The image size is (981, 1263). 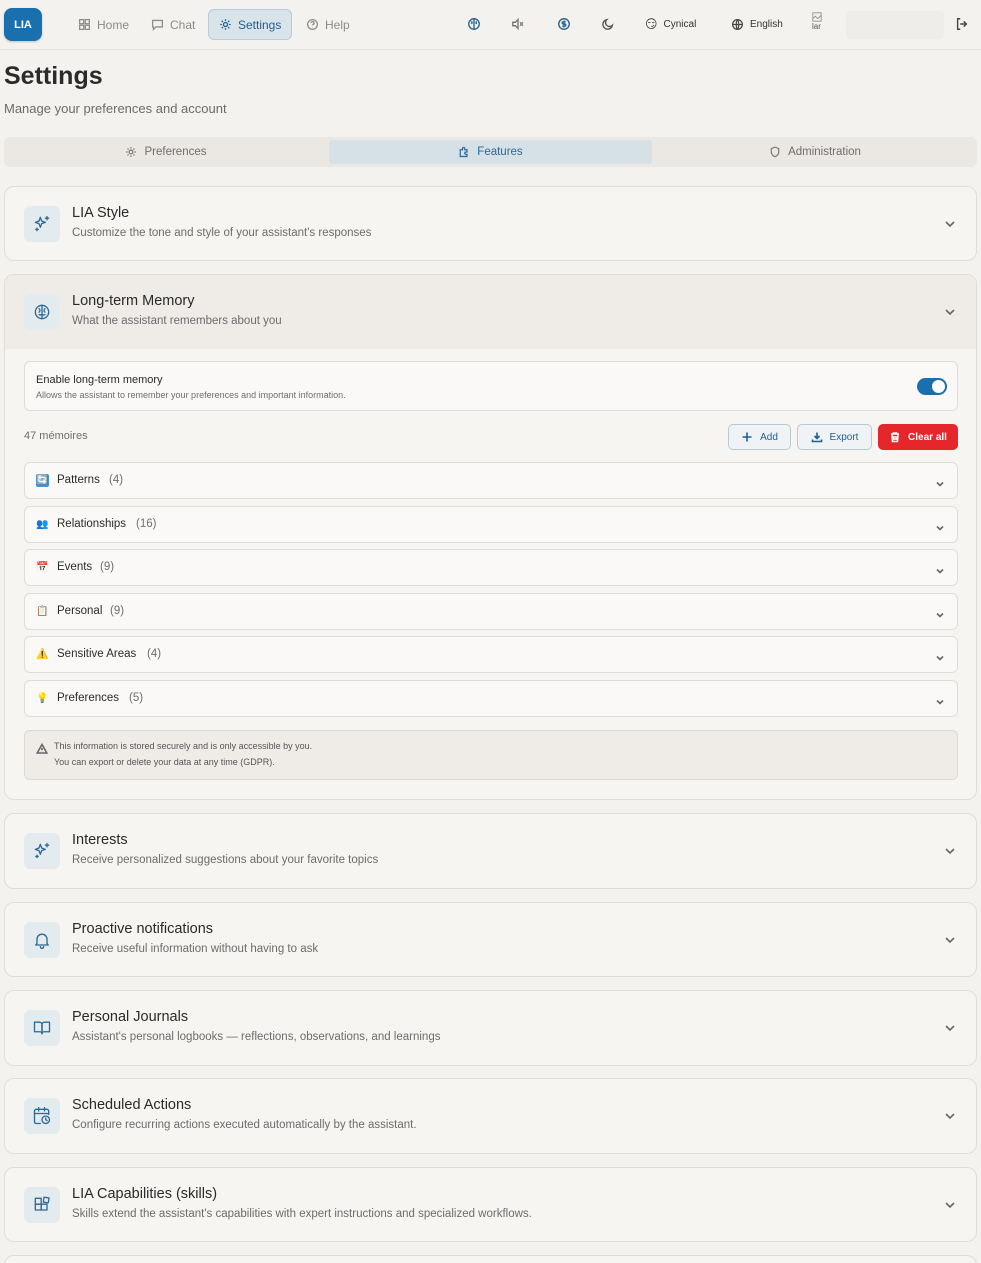 What do you see at coordinates (260, 24) in the screenshot?
I see `nav-settings-label: Settings` at bounding box center [260, 24].